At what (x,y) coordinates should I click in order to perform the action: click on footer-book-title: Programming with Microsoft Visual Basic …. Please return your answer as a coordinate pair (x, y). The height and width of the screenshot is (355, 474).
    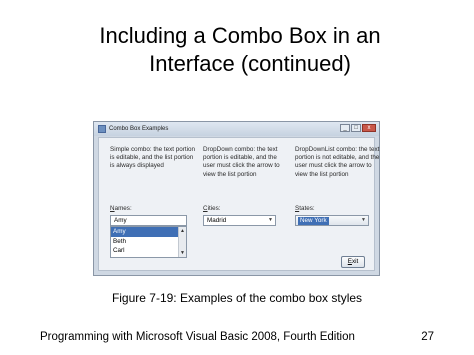
    Looking at the image, I should click on (197, 337).